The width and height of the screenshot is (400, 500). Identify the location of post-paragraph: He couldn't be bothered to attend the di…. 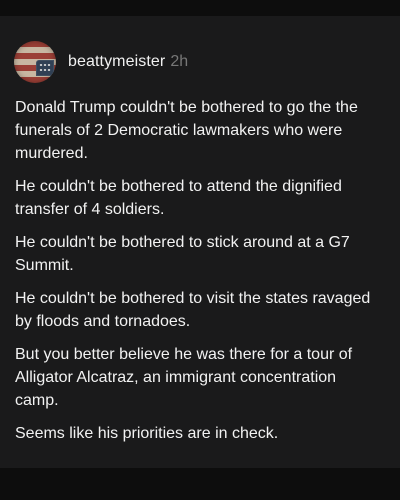
(178, 198).